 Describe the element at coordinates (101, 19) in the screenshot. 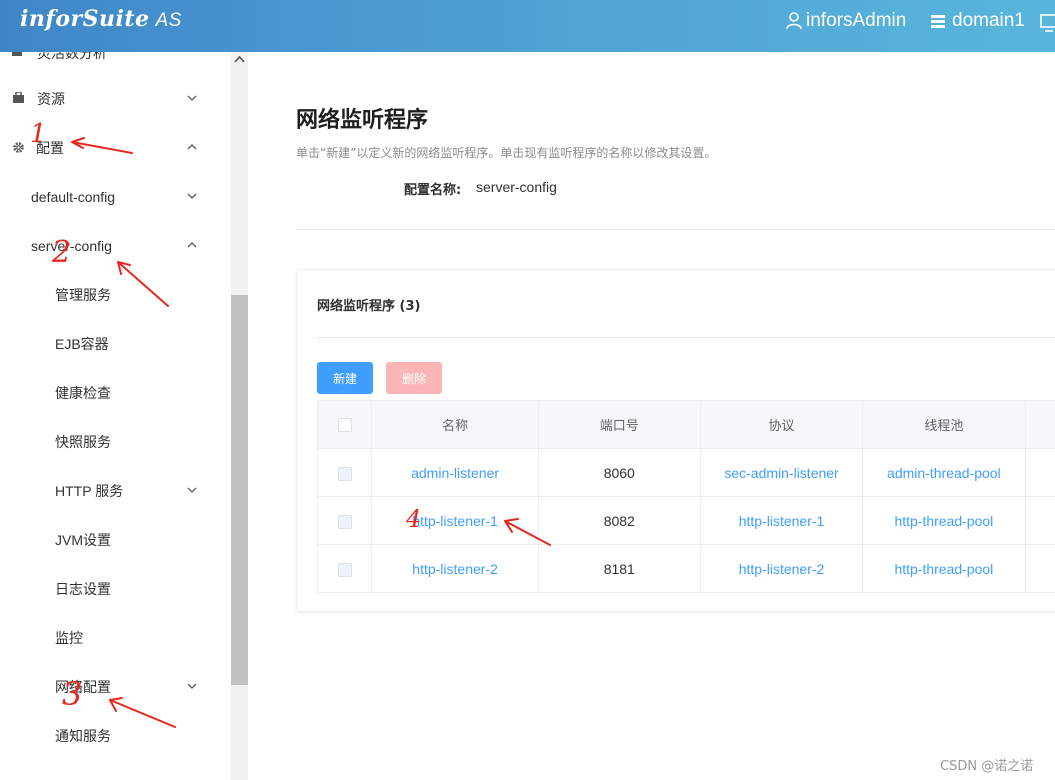

I see `app-logo: inforSuite AS` at that location.